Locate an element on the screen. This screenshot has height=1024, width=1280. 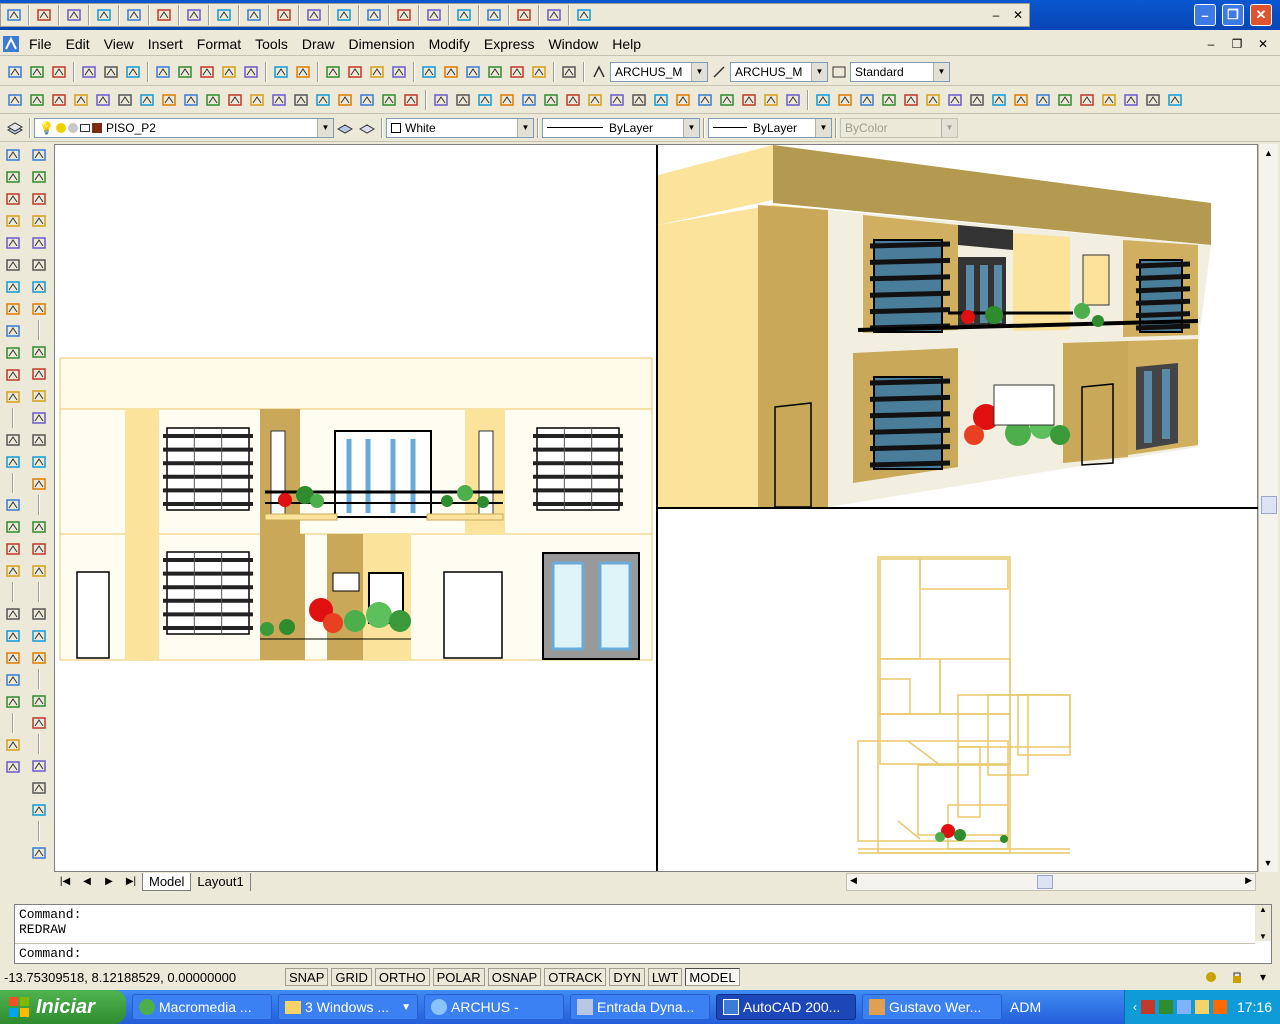
tab-model: Model is located at coordinates (167, 881).